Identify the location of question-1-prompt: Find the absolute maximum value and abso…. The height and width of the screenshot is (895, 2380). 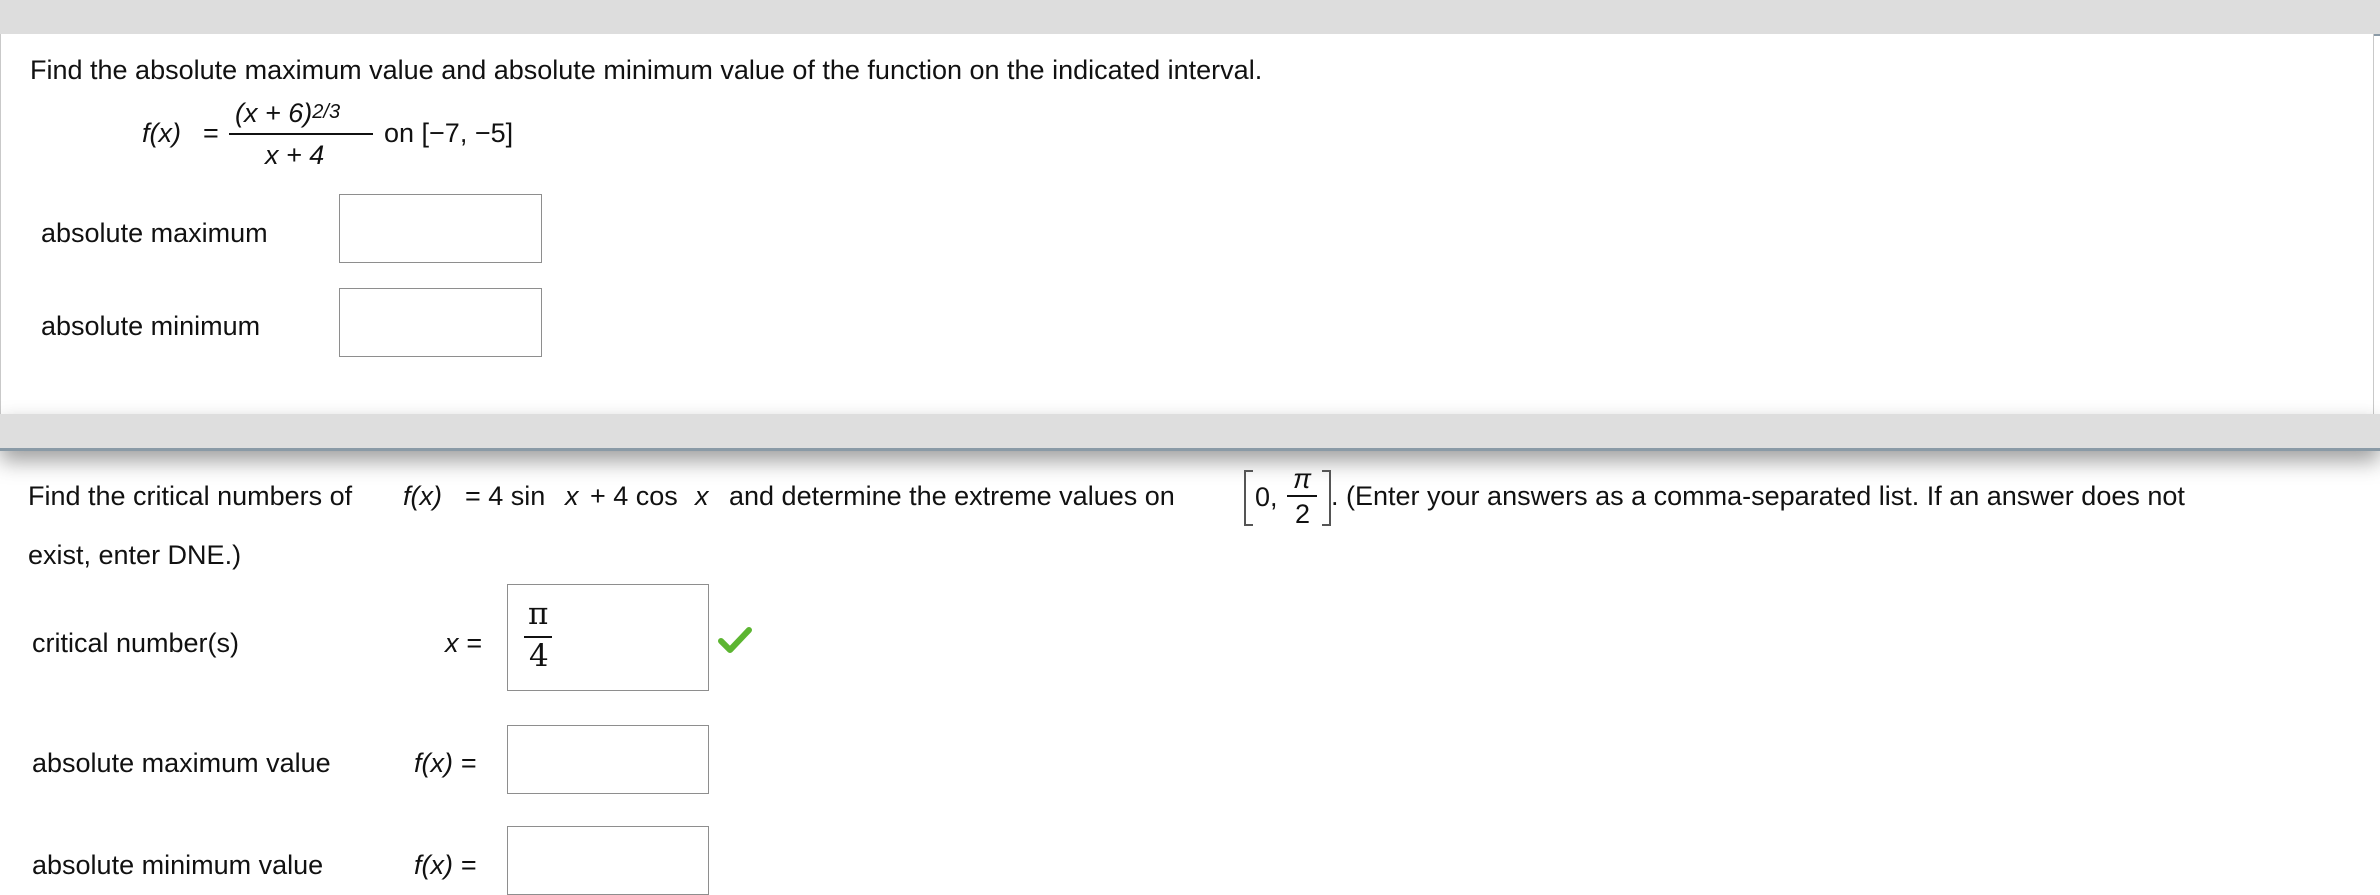
(646, 70).